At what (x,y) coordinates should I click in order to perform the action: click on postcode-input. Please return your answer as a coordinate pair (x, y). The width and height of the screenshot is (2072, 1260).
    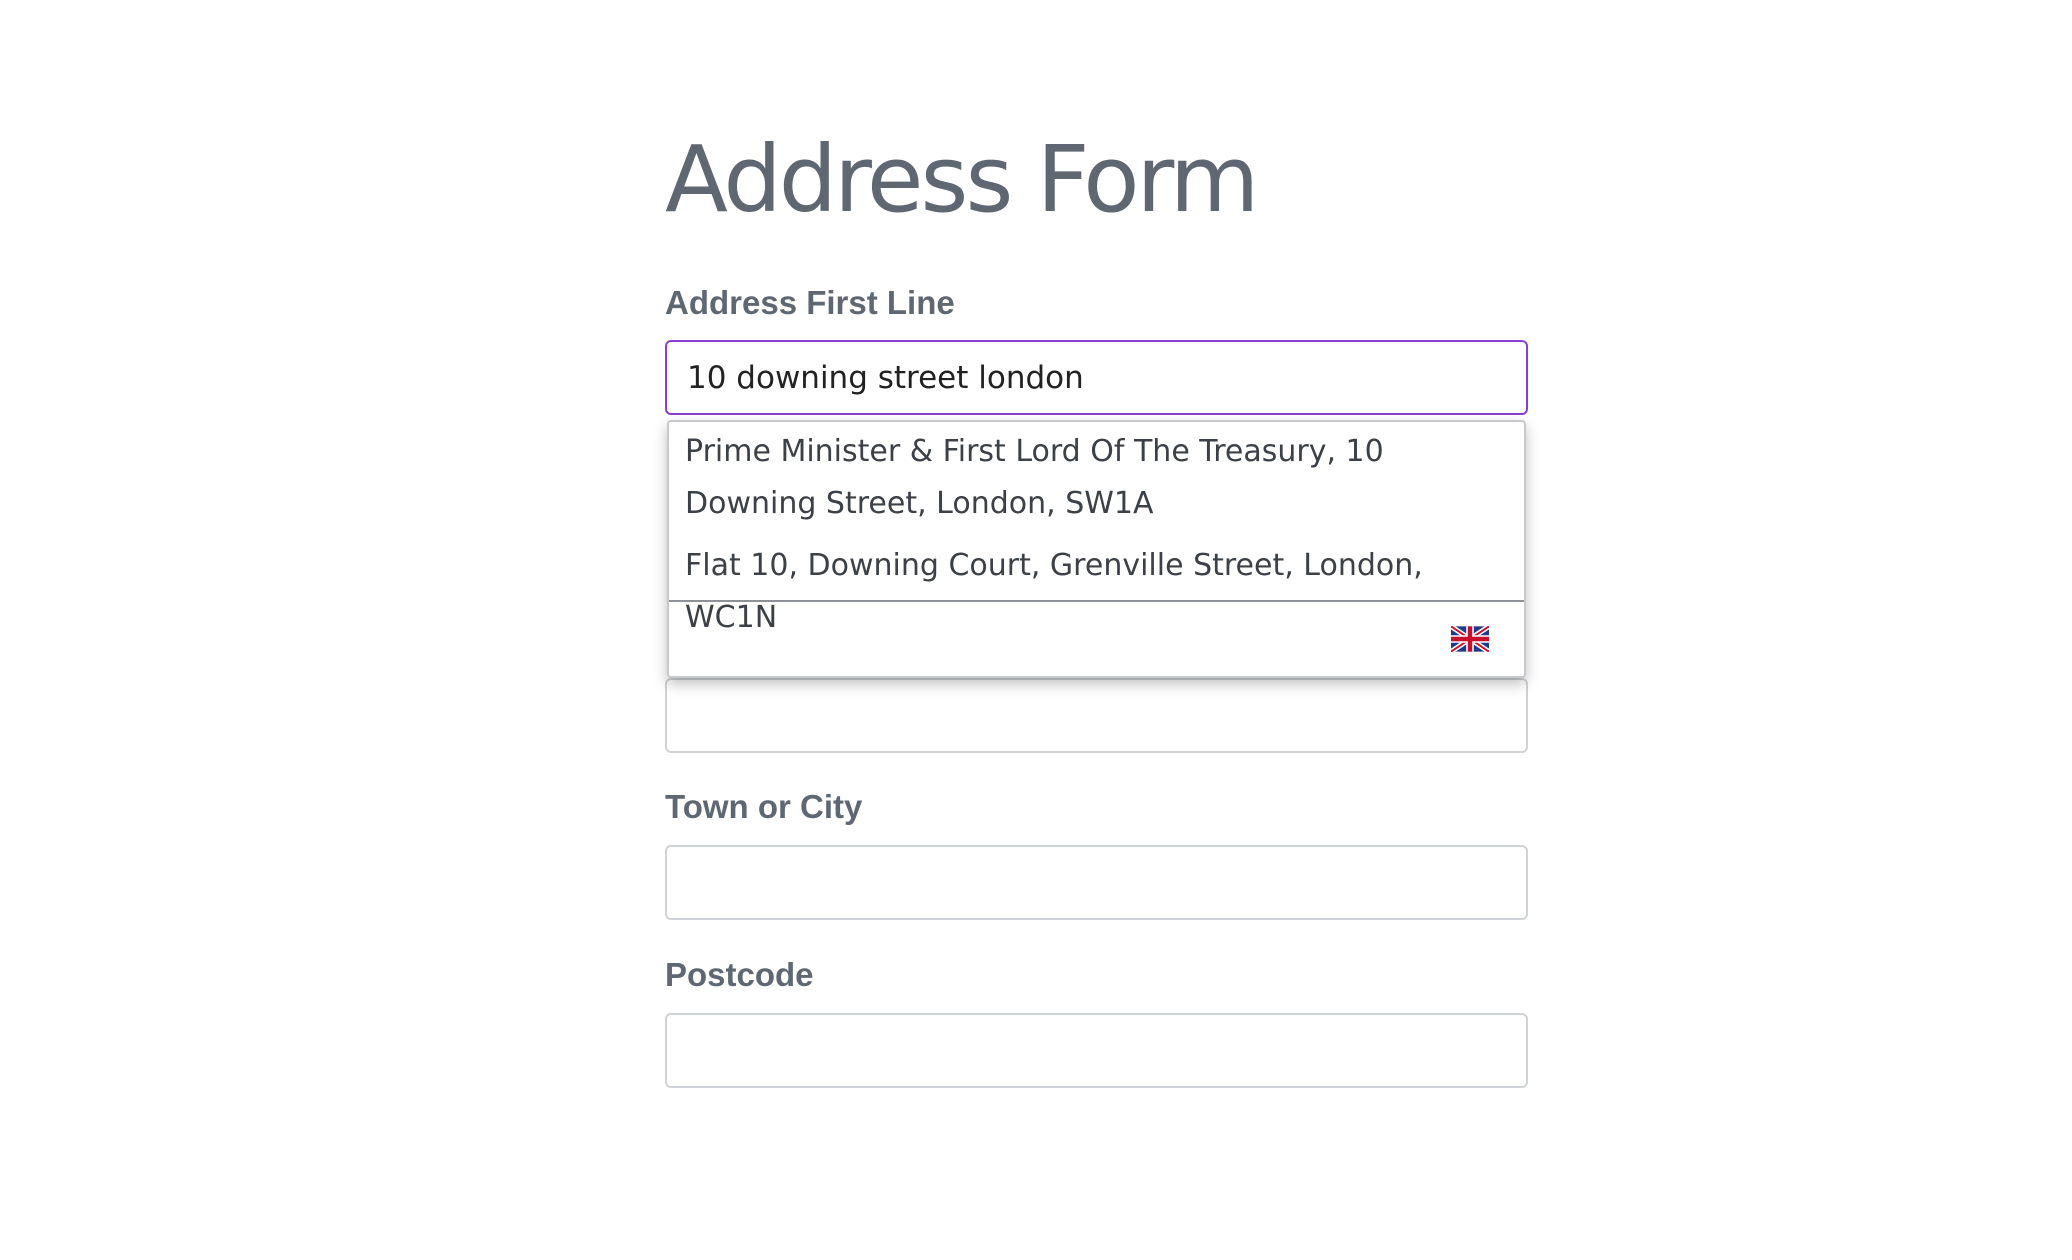
    Looking at the image, I should click on (1096, 1050).